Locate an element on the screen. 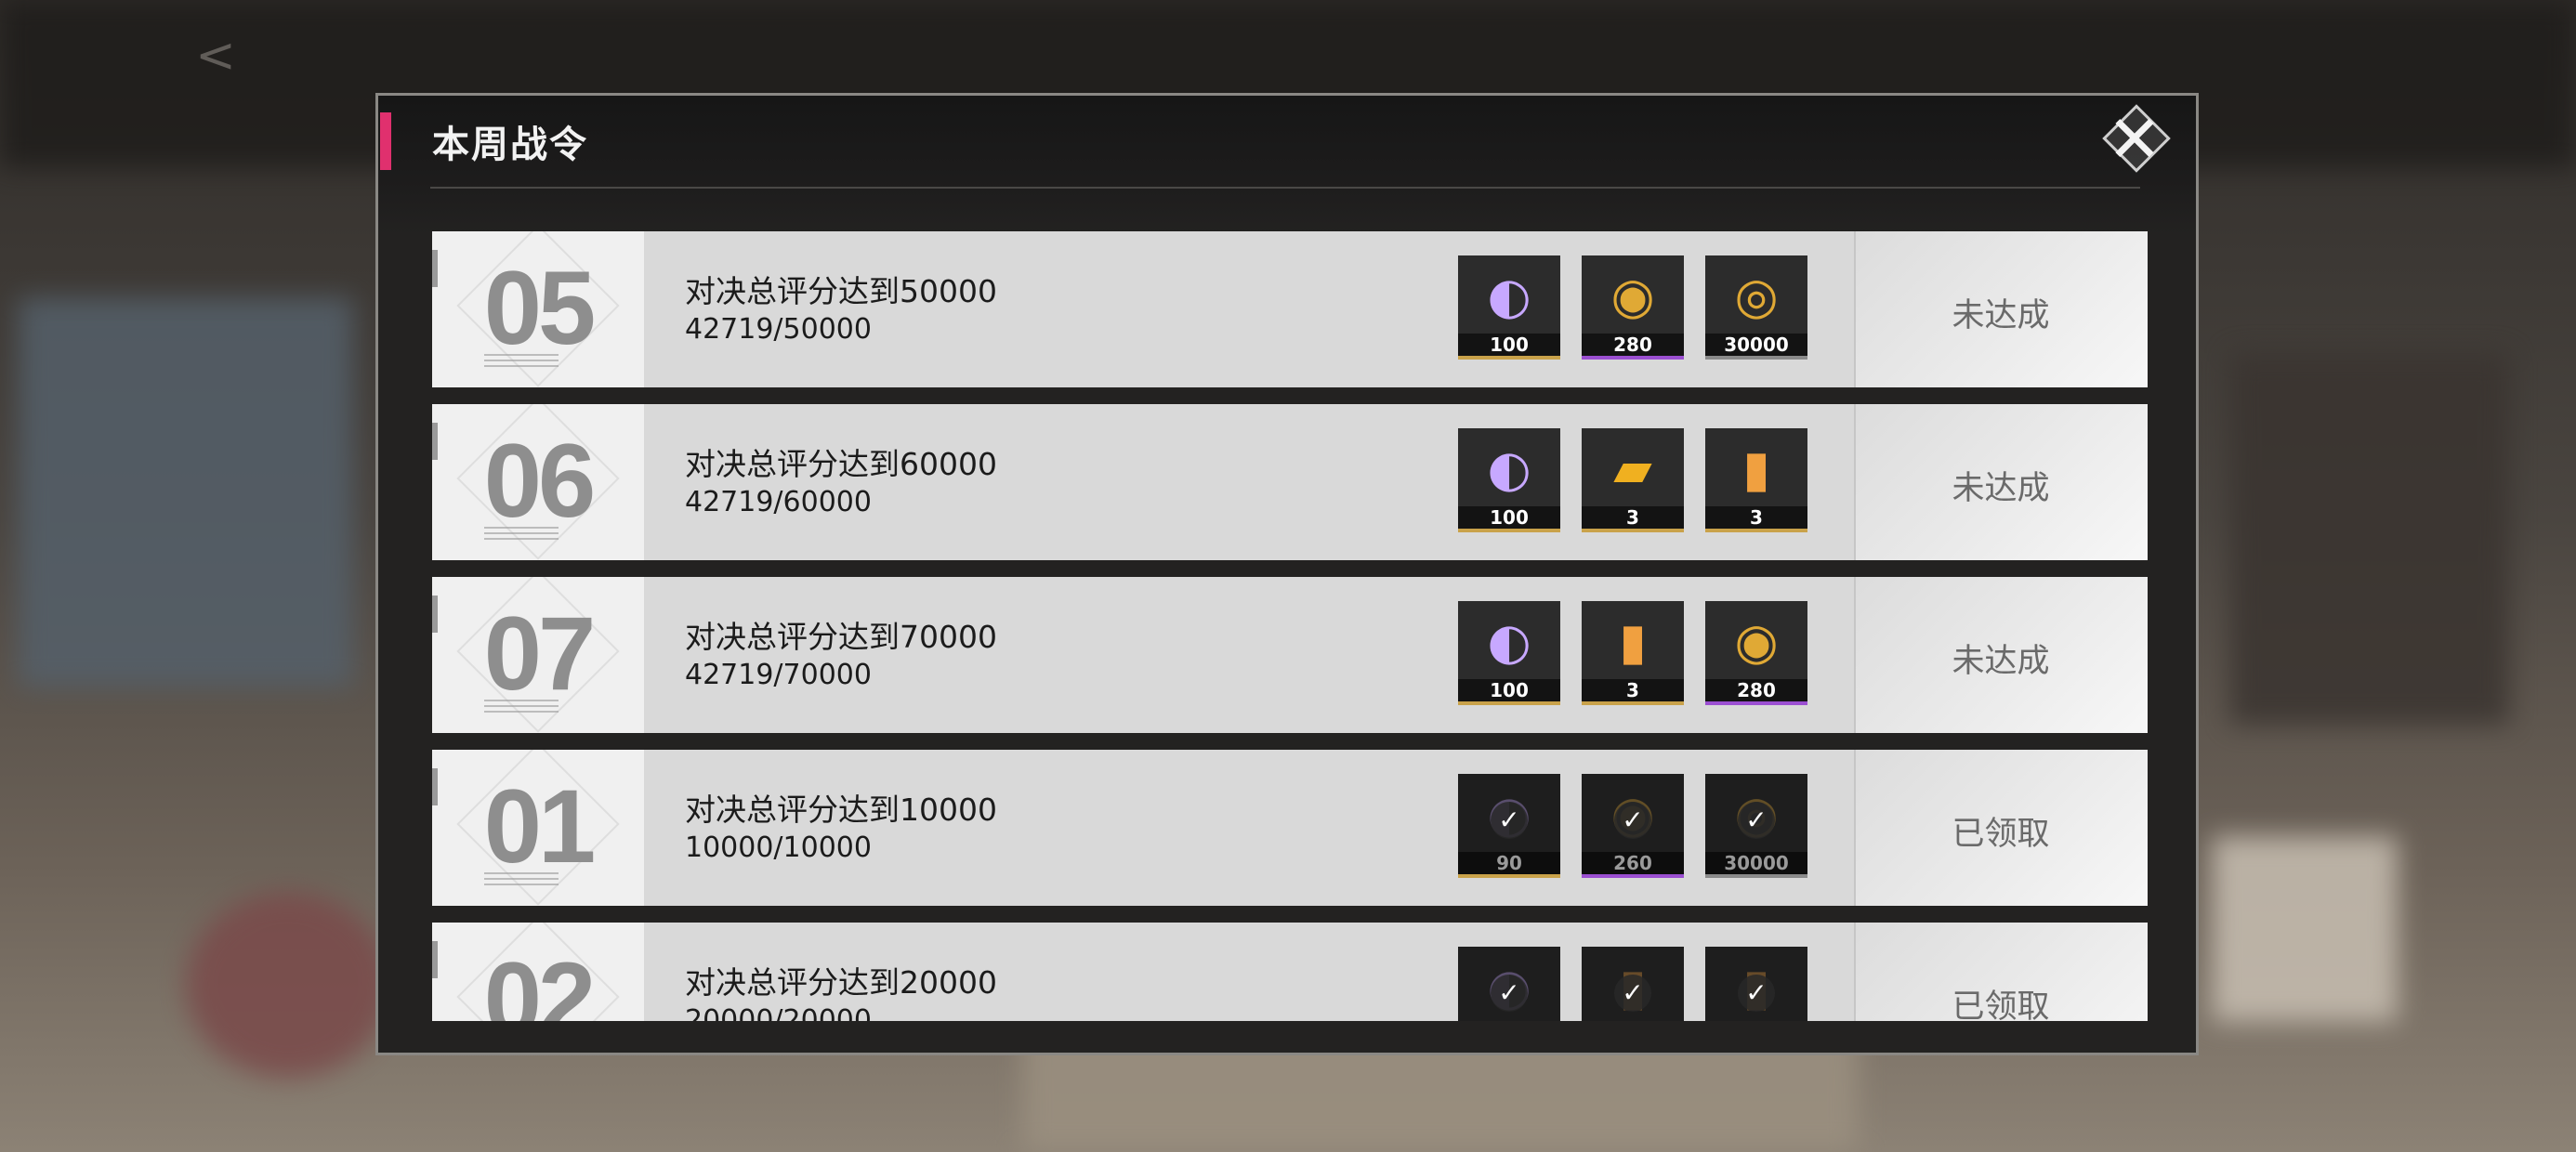 The image size is (2576, 1152). tier-number: 06 is located at coordinates (540, 481).